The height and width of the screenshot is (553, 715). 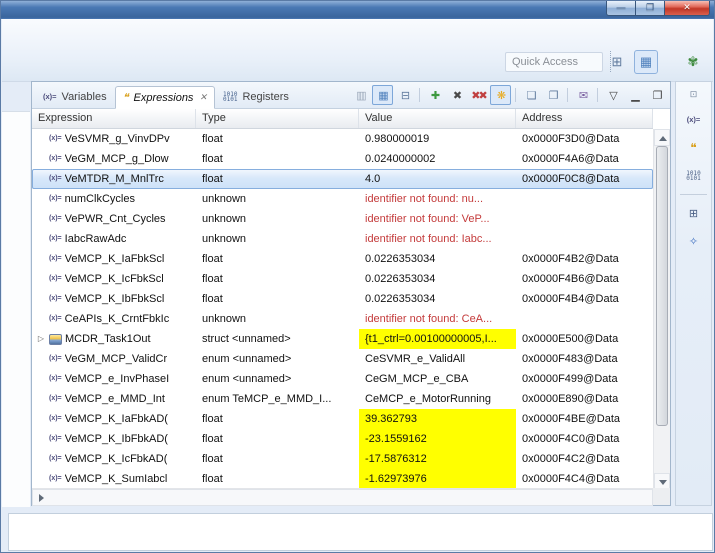 I want to click on vertical-scroll-thumb, so click(x=662, y=286).